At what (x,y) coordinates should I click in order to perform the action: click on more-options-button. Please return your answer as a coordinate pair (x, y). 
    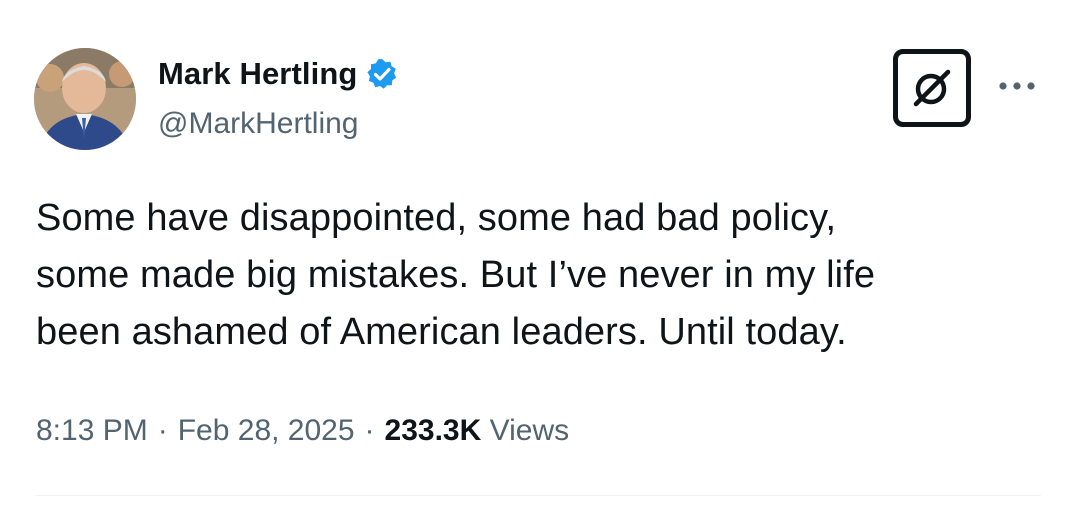
    Looking at the image, I should click on (1017, 86).